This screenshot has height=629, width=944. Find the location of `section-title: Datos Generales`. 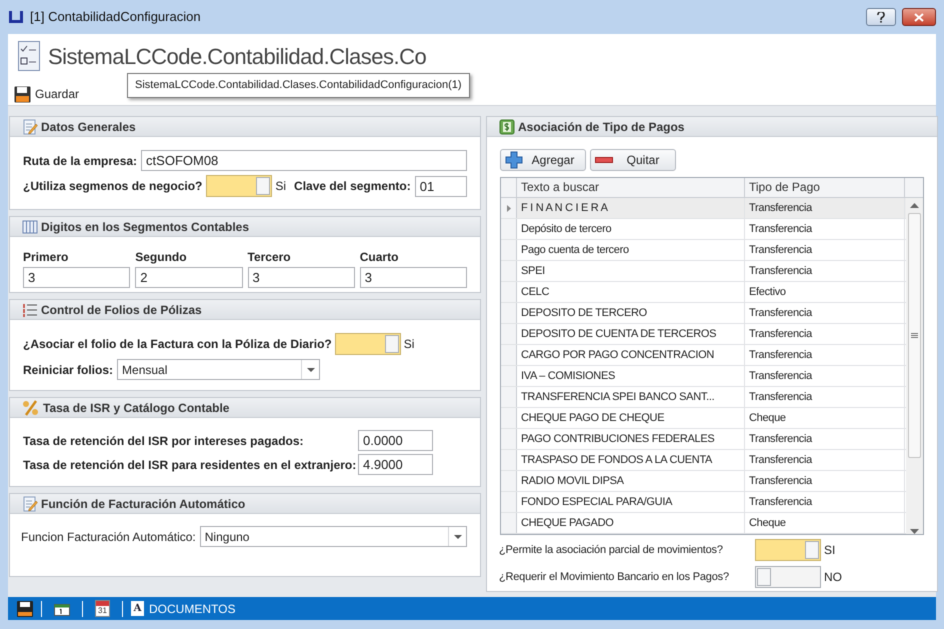

section-title: Datos Generales is located at coordinates (88, 127).